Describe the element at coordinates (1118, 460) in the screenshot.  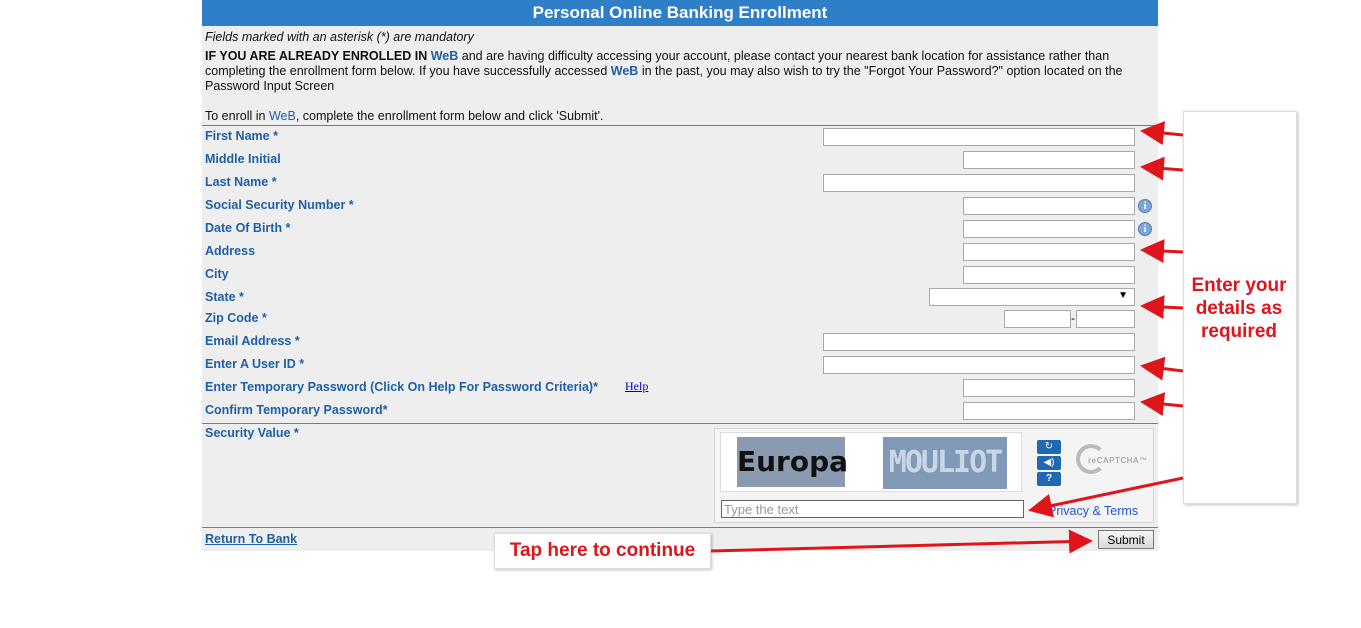
I see `recaptcha-brand: reCAPTCHA™` at that location.